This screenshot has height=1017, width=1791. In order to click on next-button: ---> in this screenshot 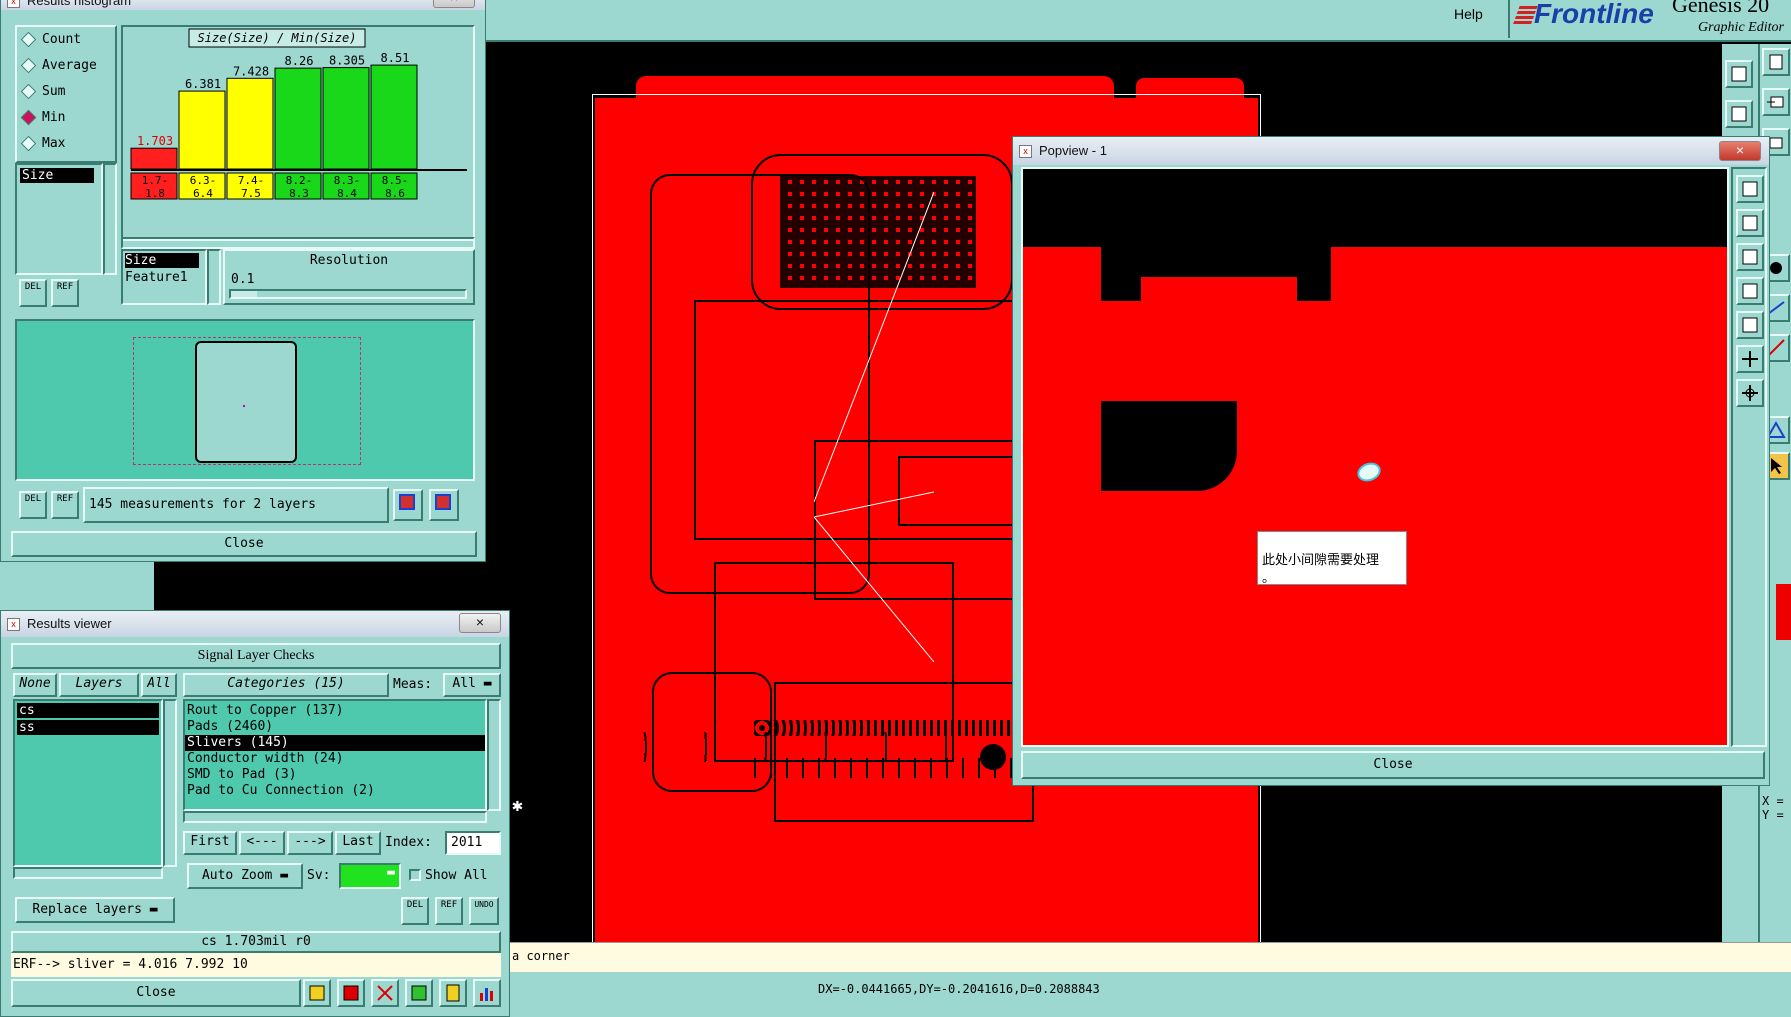, I will do `click(310, 843)`.